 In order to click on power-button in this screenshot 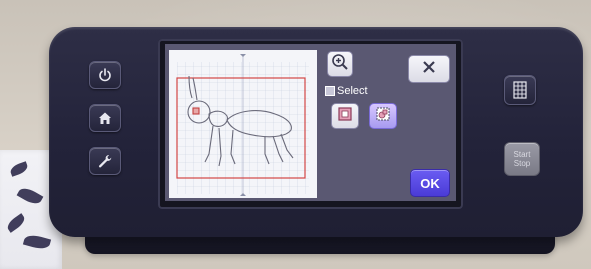, I will do `click(105, 75)`.